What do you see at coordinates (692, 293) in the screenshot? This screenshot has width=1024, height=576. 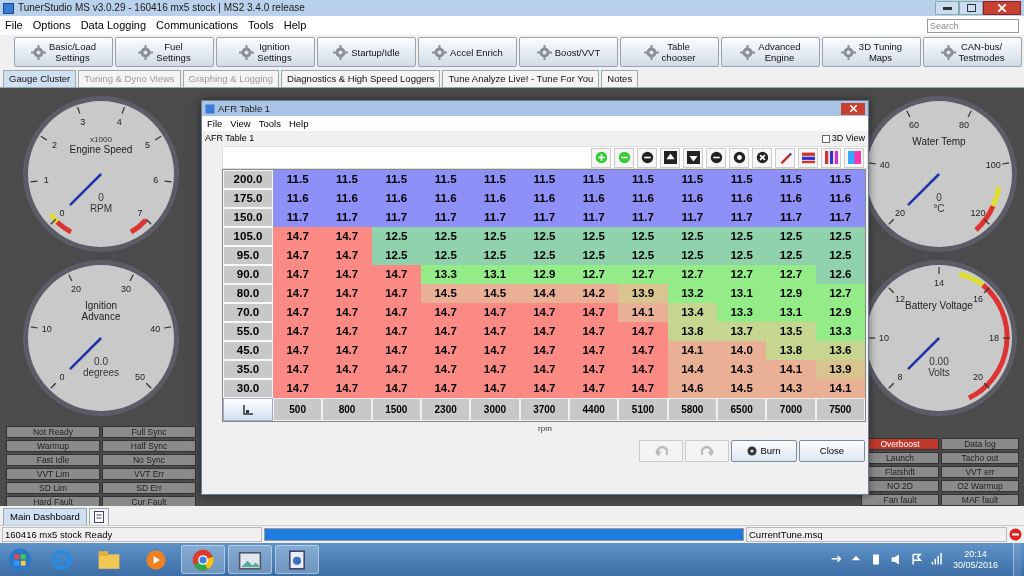 I see `table-cell: 13.2` at bounding box center [692, 293].